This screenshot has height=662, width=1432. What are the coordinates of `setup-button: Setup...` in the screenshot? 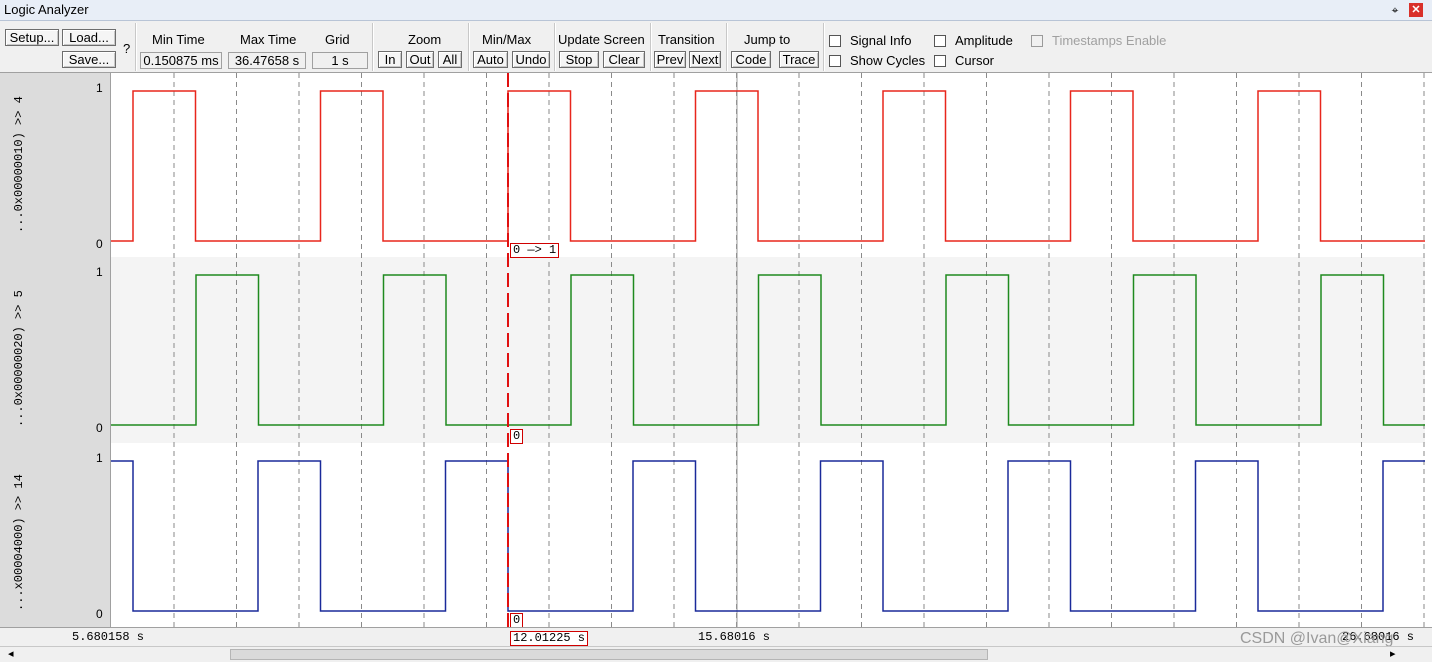 It's located at (32, 37).